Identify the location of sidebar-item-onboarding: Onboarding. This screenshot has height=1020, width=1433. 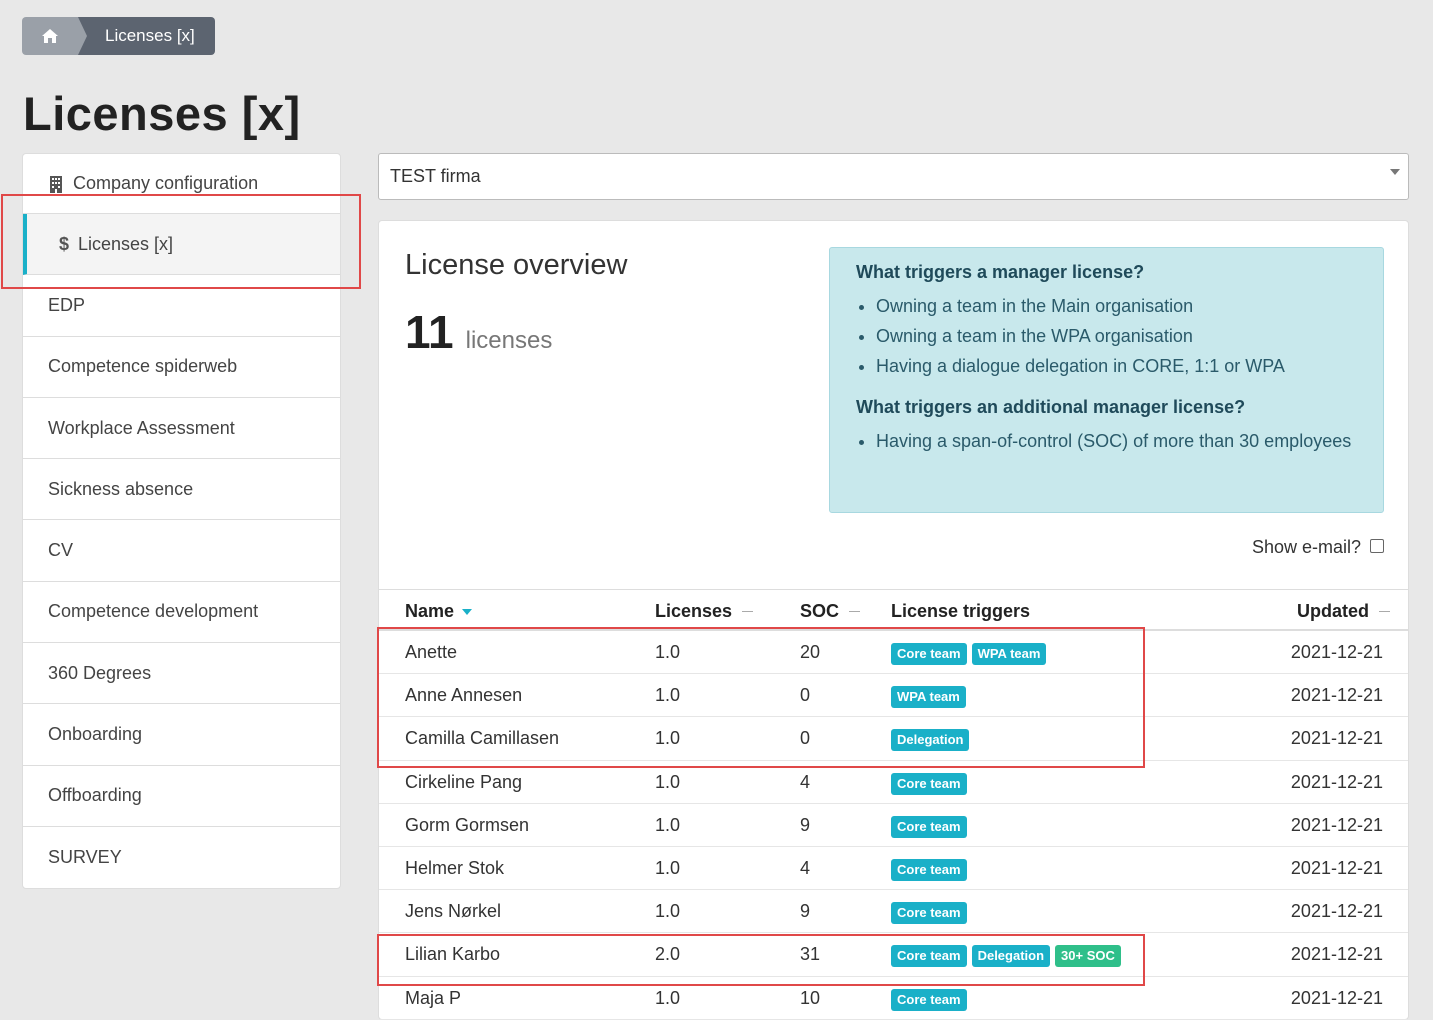
(181, 735).